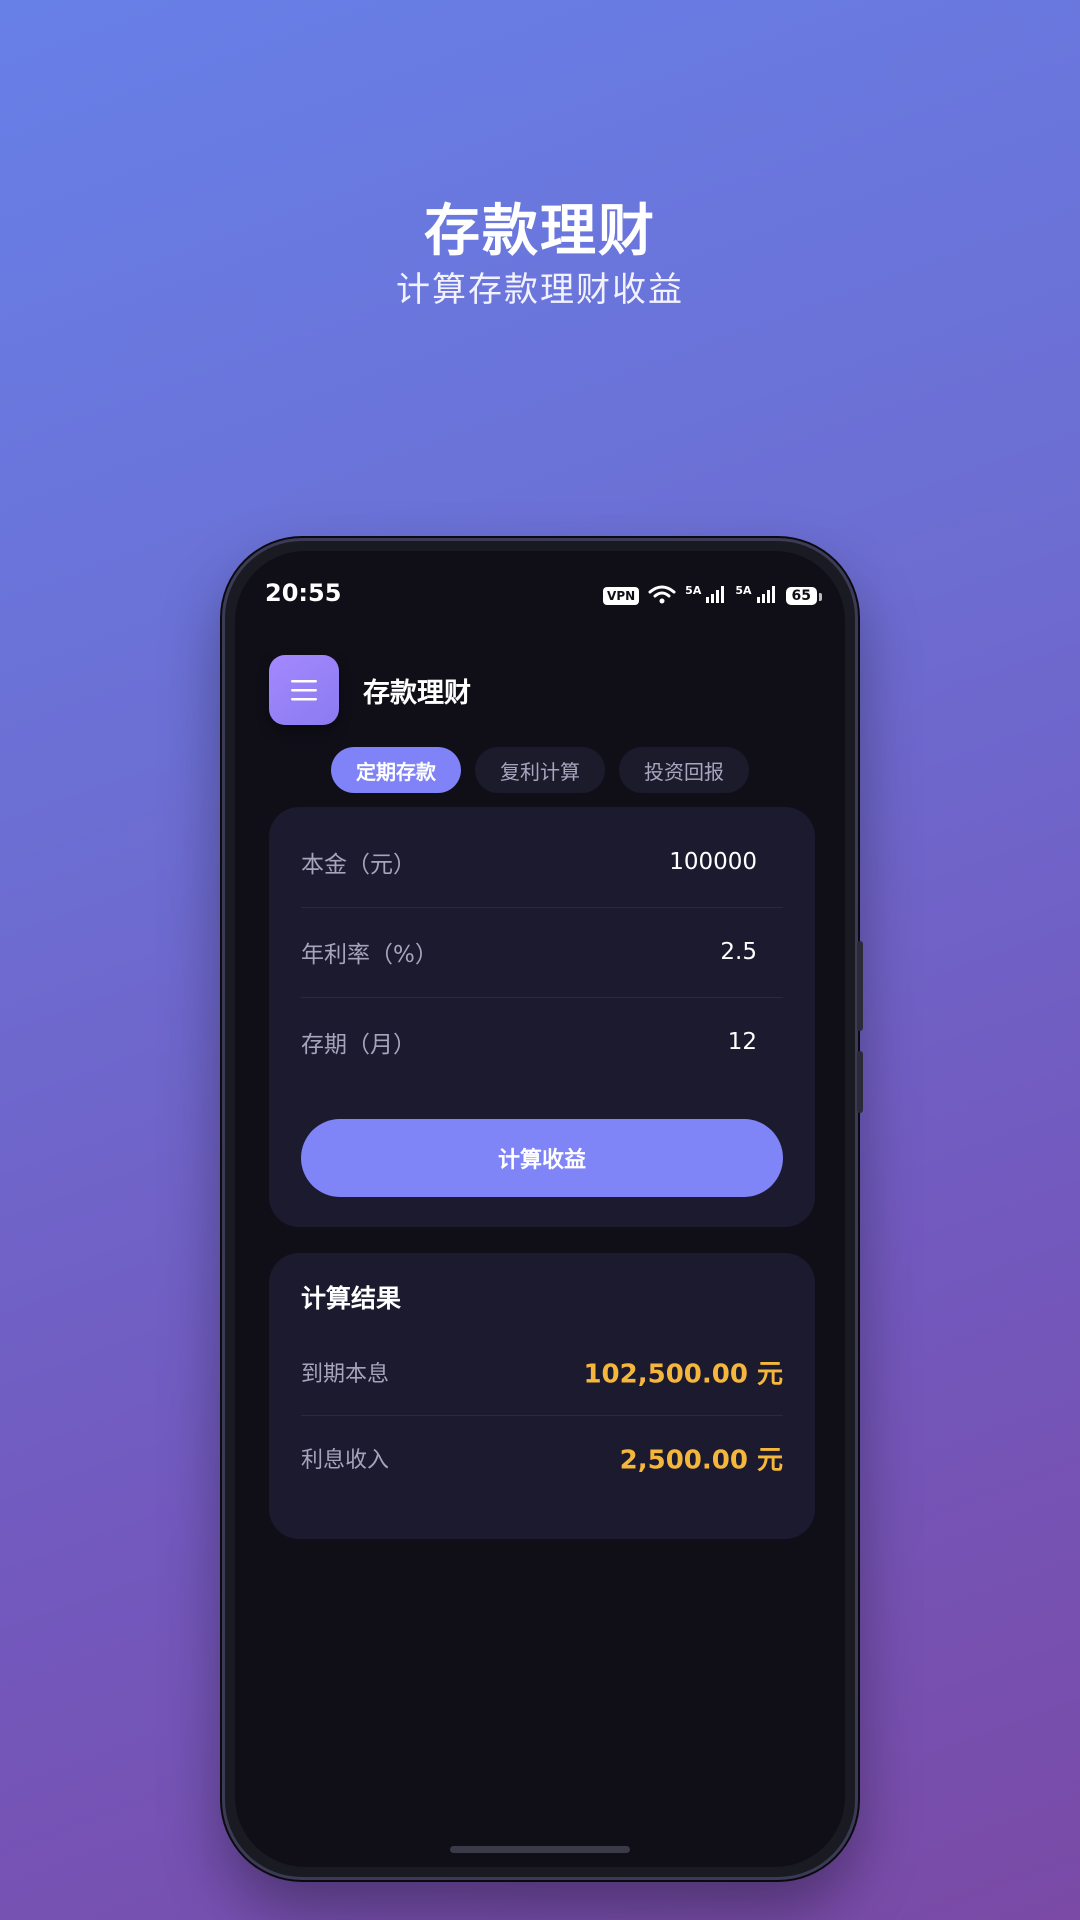  What do you see at coordinates (540, 596) in the screenshot?
I see `status-bar: 20:55 VPN 5A 5A 65` at bounding box center [540, 596].